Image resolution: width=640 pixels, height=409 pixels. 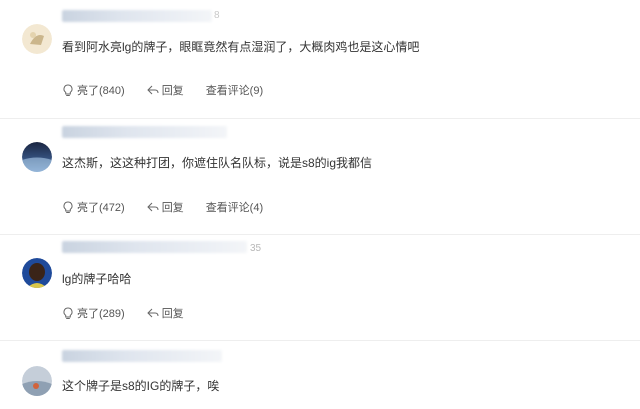 I want to click on comment-actions: 亮了(472) 回复 查看评论(4), so click(x=173, y=207).